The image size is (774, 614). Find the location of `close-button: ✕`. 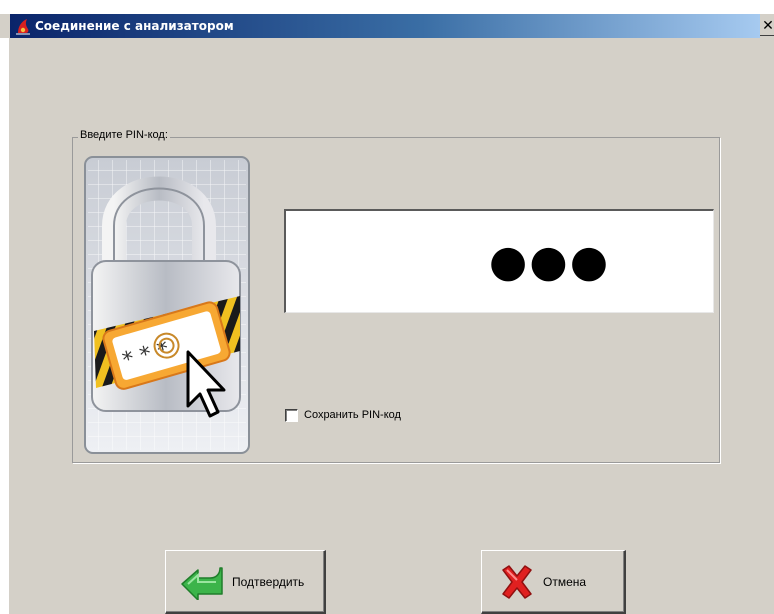

close-button: ✕ is located at coordinates (767, 26).